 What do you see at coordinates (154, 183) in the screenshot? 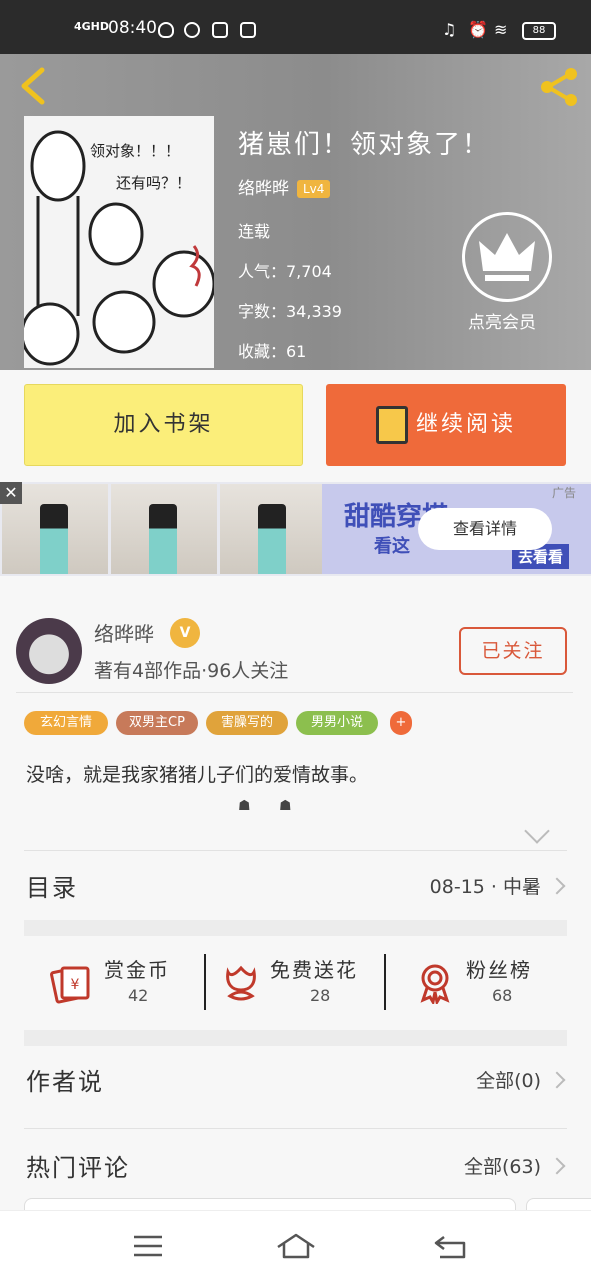
I see `cover-text-2: 还有吗？！` at bounding box center [154, 183].